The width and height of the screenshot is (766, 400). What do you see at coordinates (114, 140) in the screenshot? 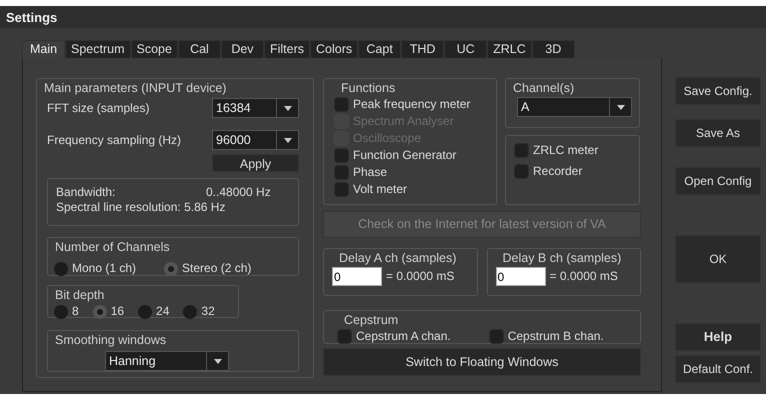
I see `field-label: Frequency sampling (Hz)` at bounding box center [114, 140].